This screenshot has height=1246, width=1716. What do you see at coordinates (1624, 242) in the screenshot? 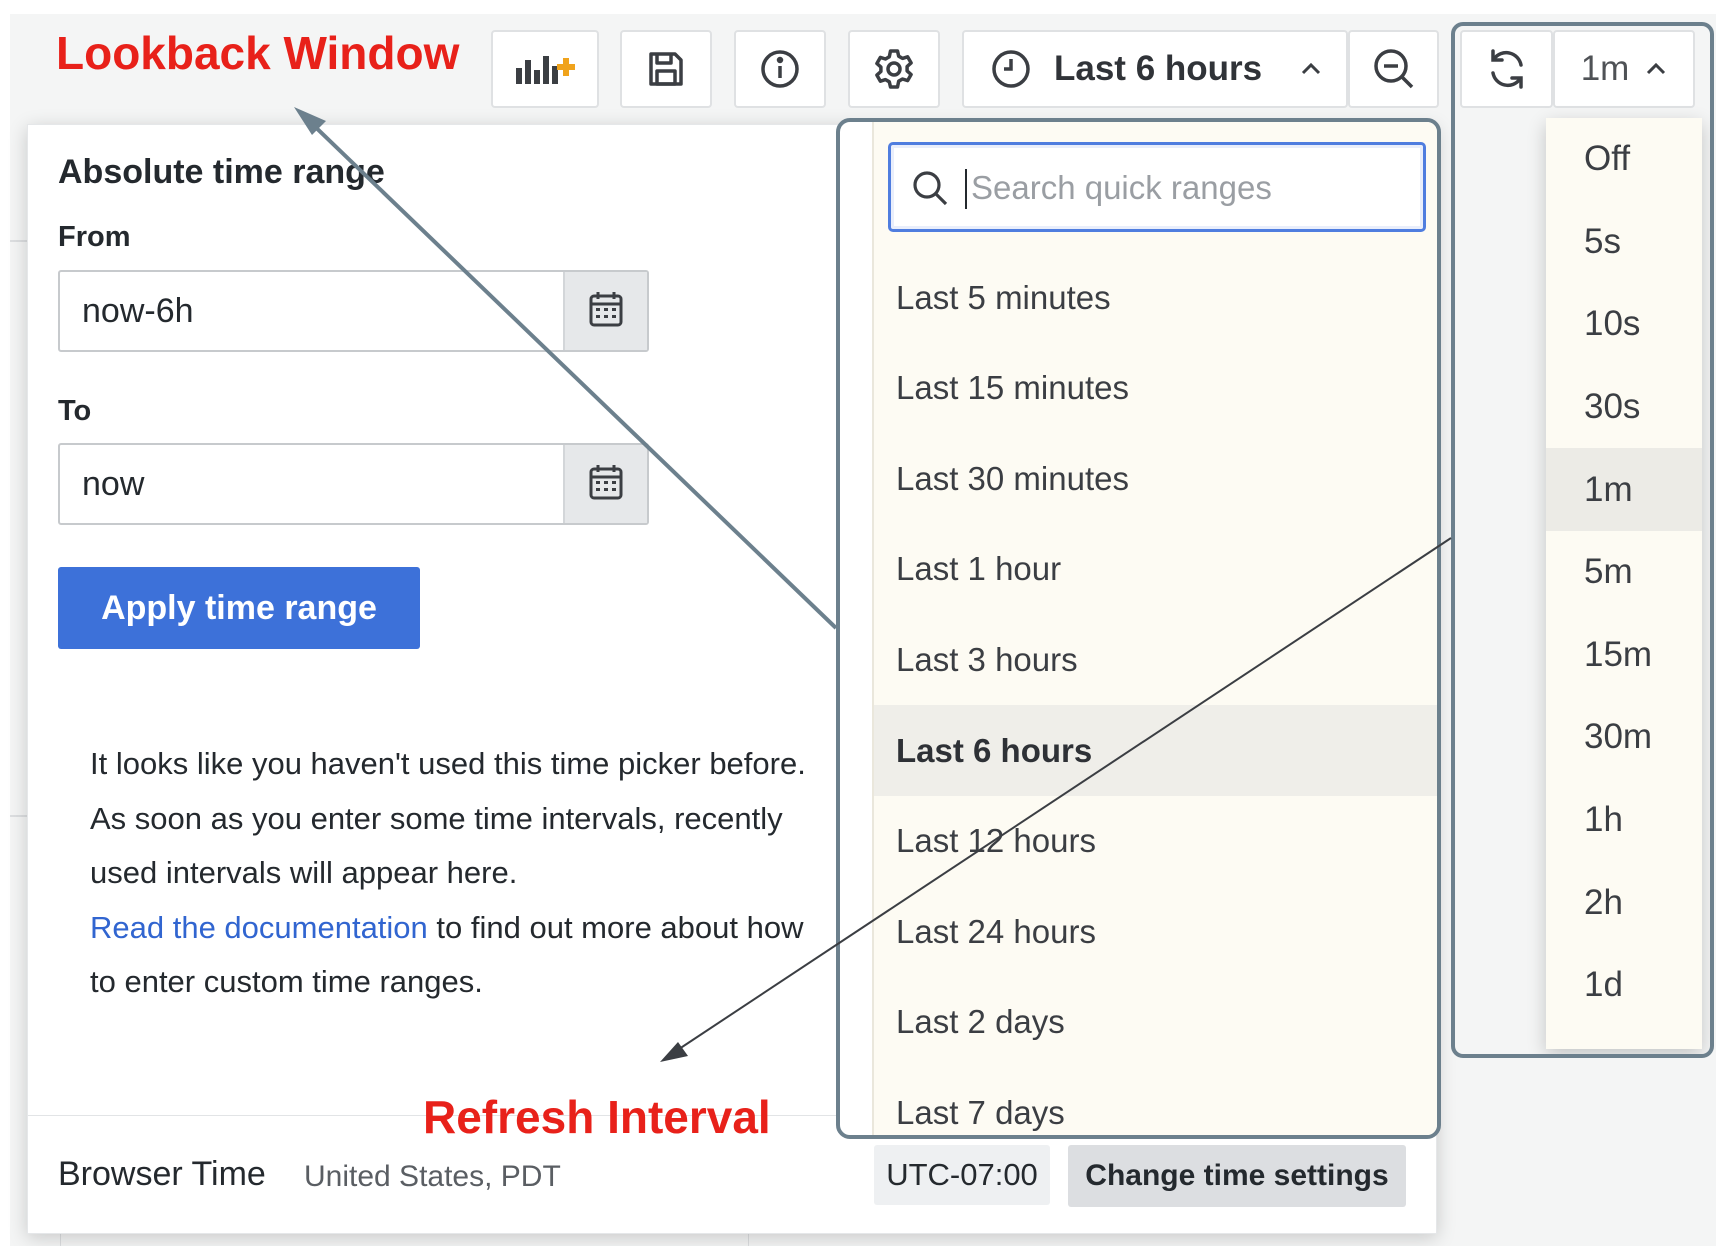
I see `refresh-interval-option: 5s` at bounding box center [1624, 242].